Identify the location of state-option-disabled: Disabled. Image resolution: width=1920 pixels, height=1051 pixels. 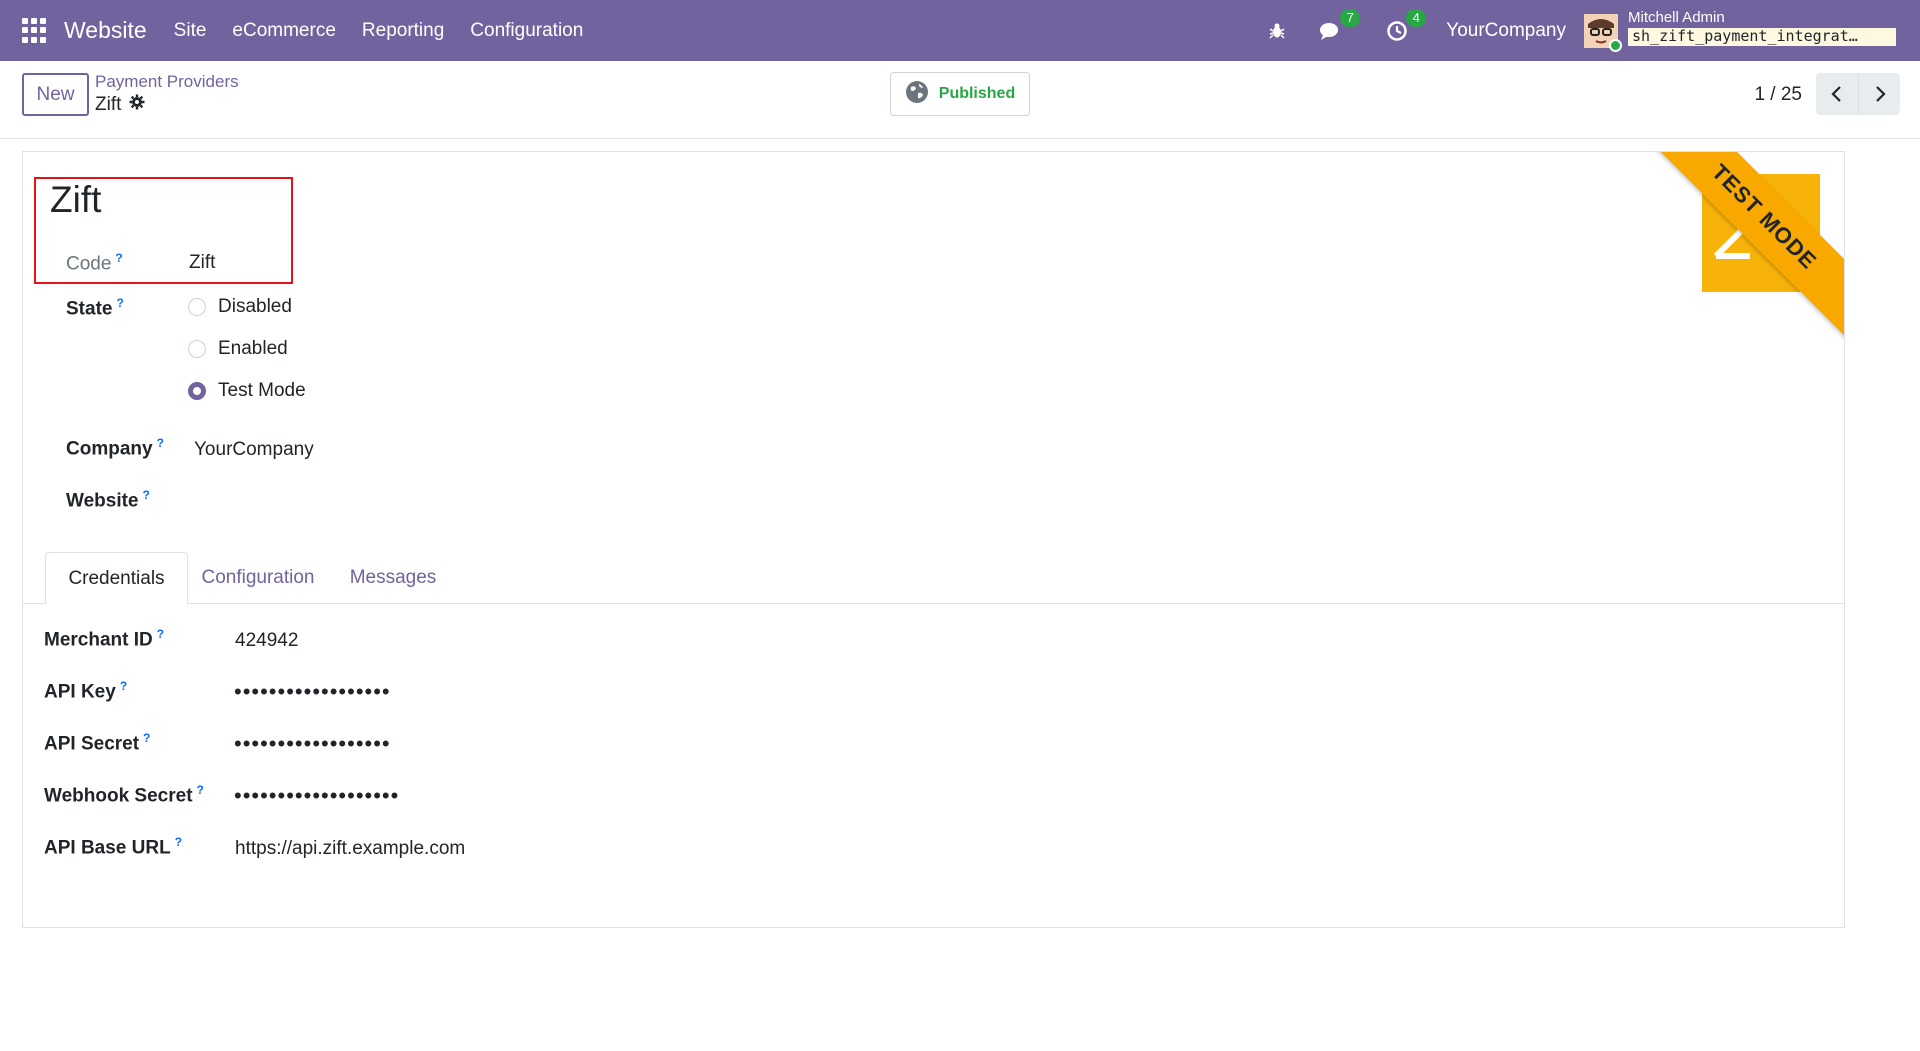
(240, 307).